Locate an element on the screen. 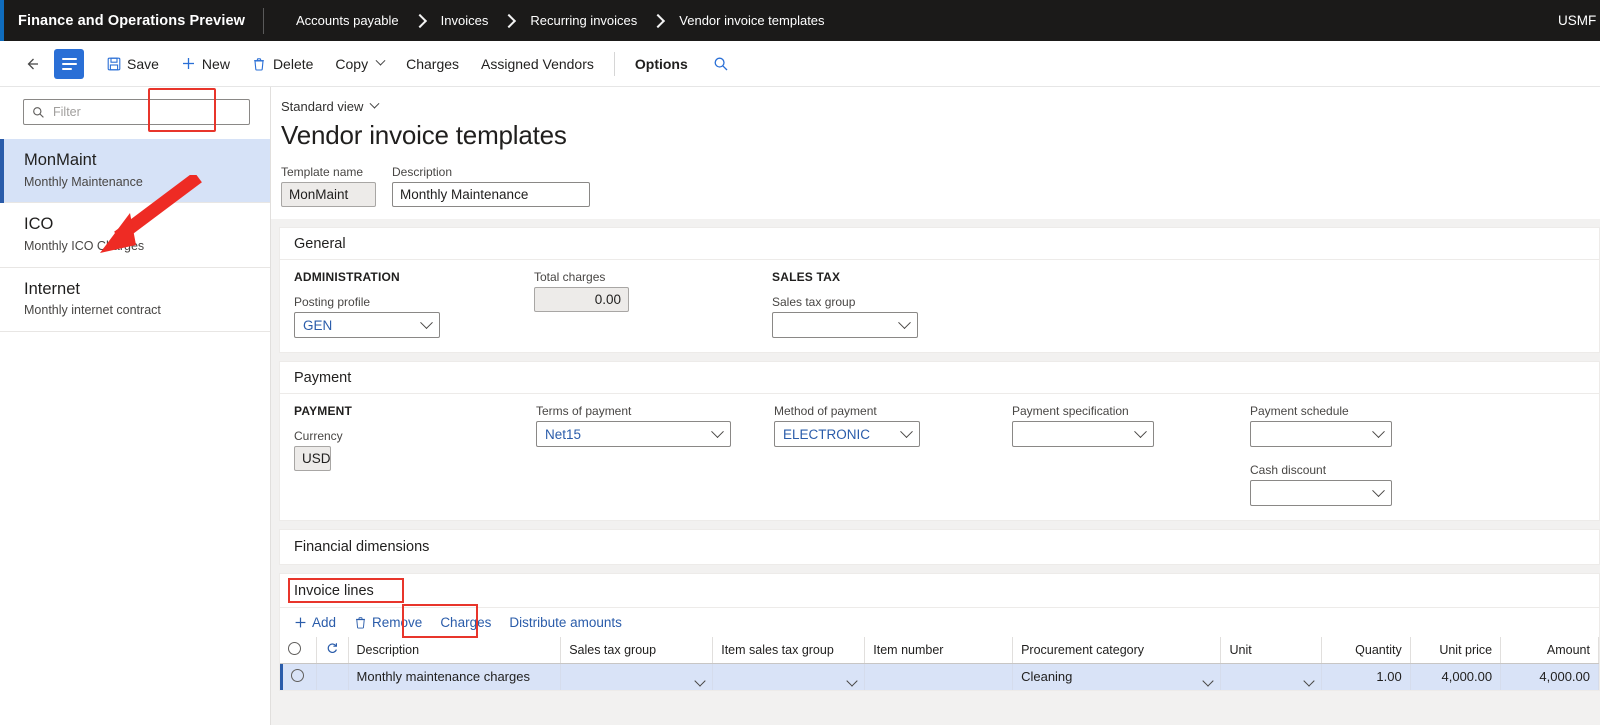 The width and height of the screenshot is (1600, 725). col-header-item-number: Item number is located at coordinates (939, 650).